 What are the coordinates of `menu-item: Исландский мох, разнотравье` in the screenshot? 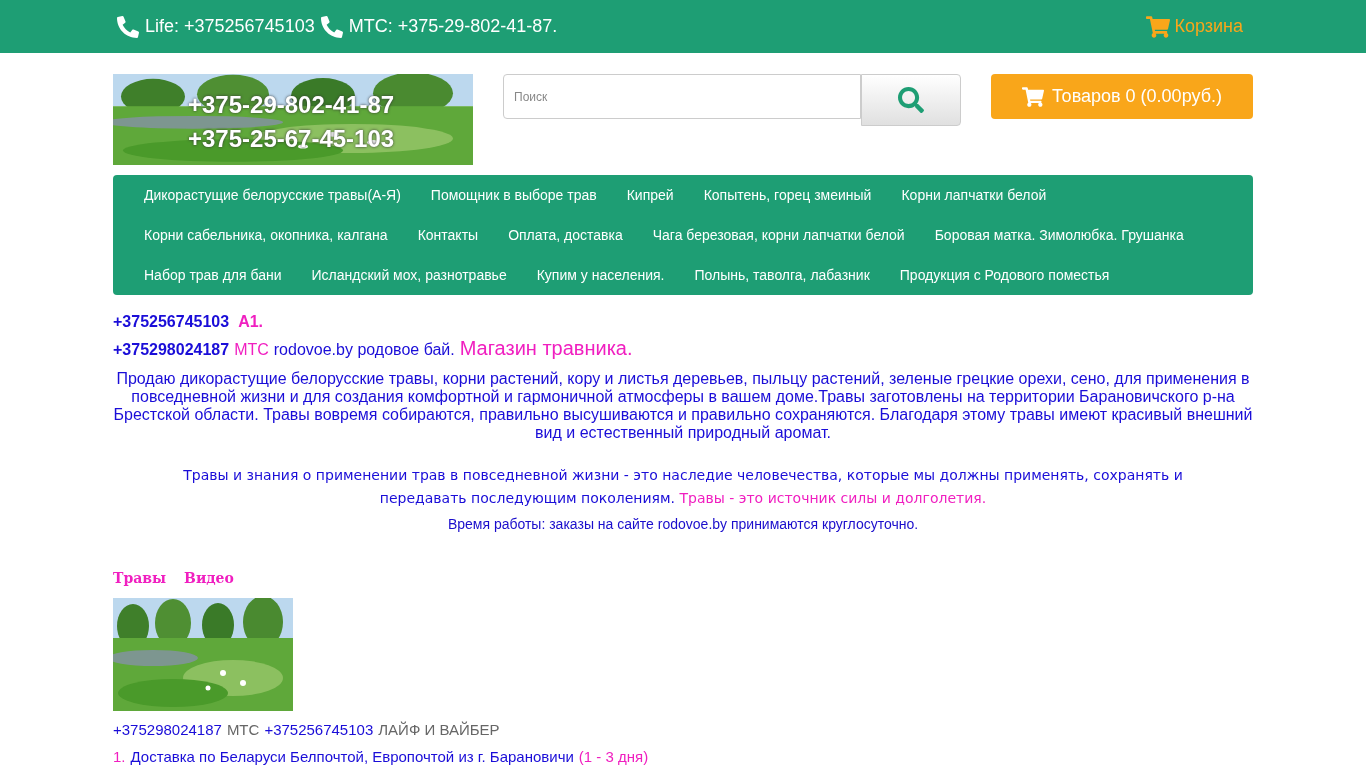 It's located at (409, 275).